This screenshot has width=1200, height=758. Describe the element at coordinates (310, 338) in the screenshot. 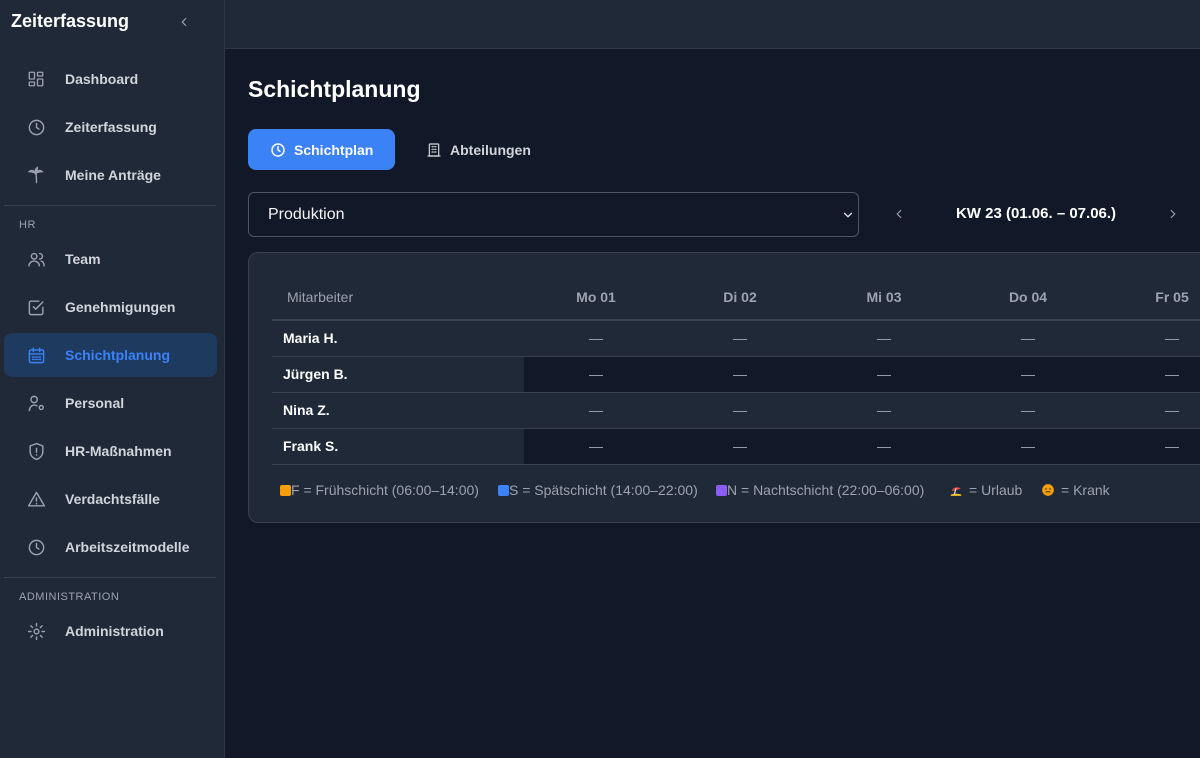

I see `employee-name: Maria H.` at that location.